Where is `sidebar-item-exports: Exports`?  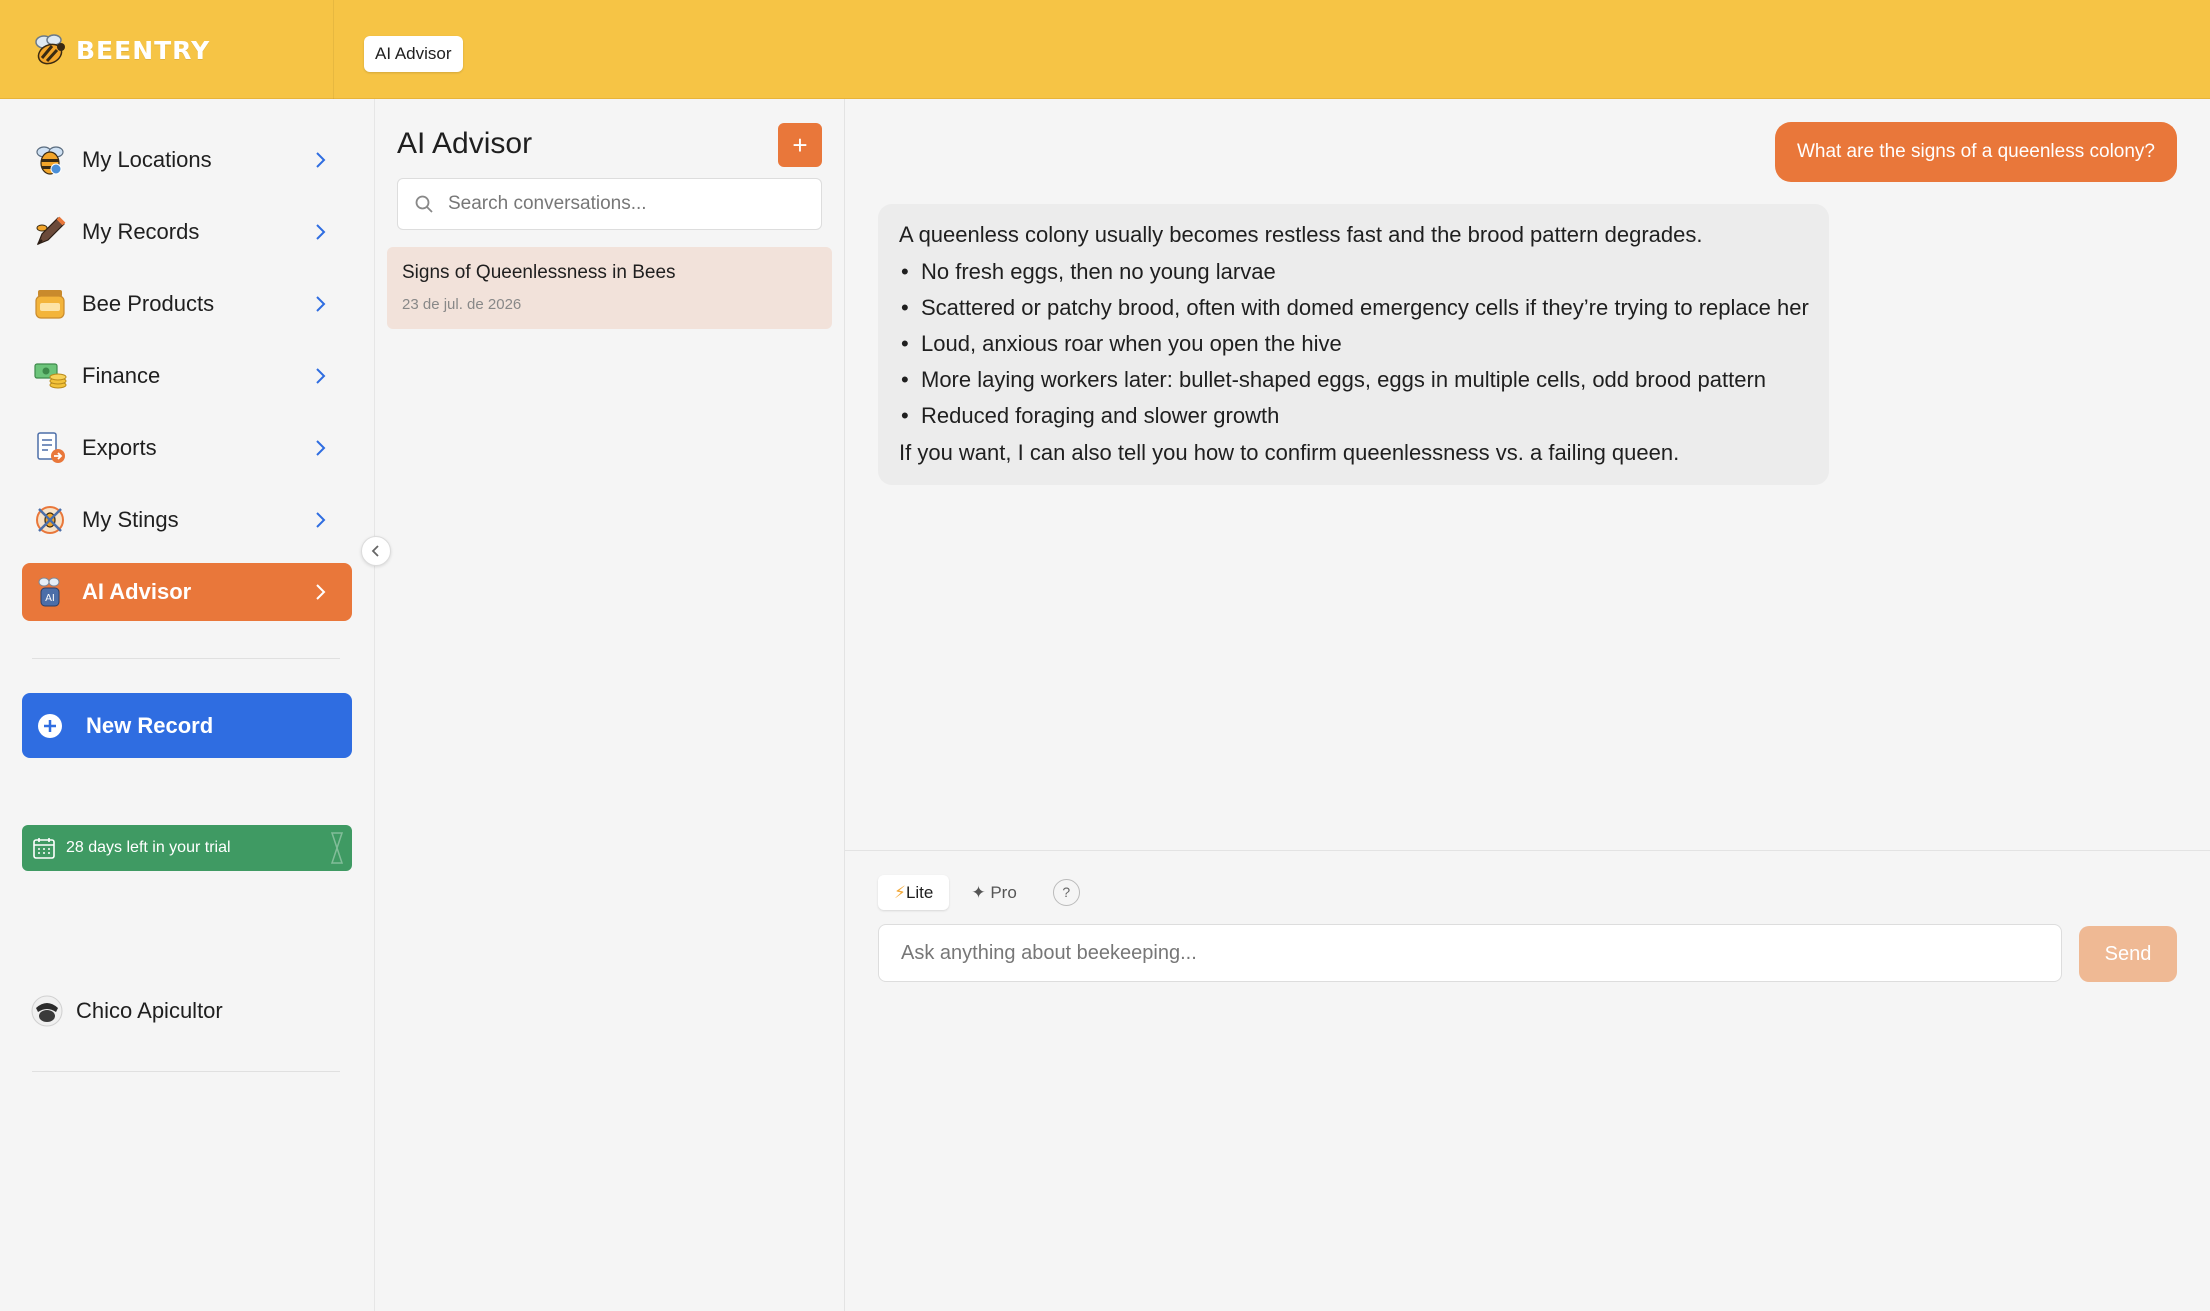 sidebar-item-exports: Exports is located at coordinates (187, 448).